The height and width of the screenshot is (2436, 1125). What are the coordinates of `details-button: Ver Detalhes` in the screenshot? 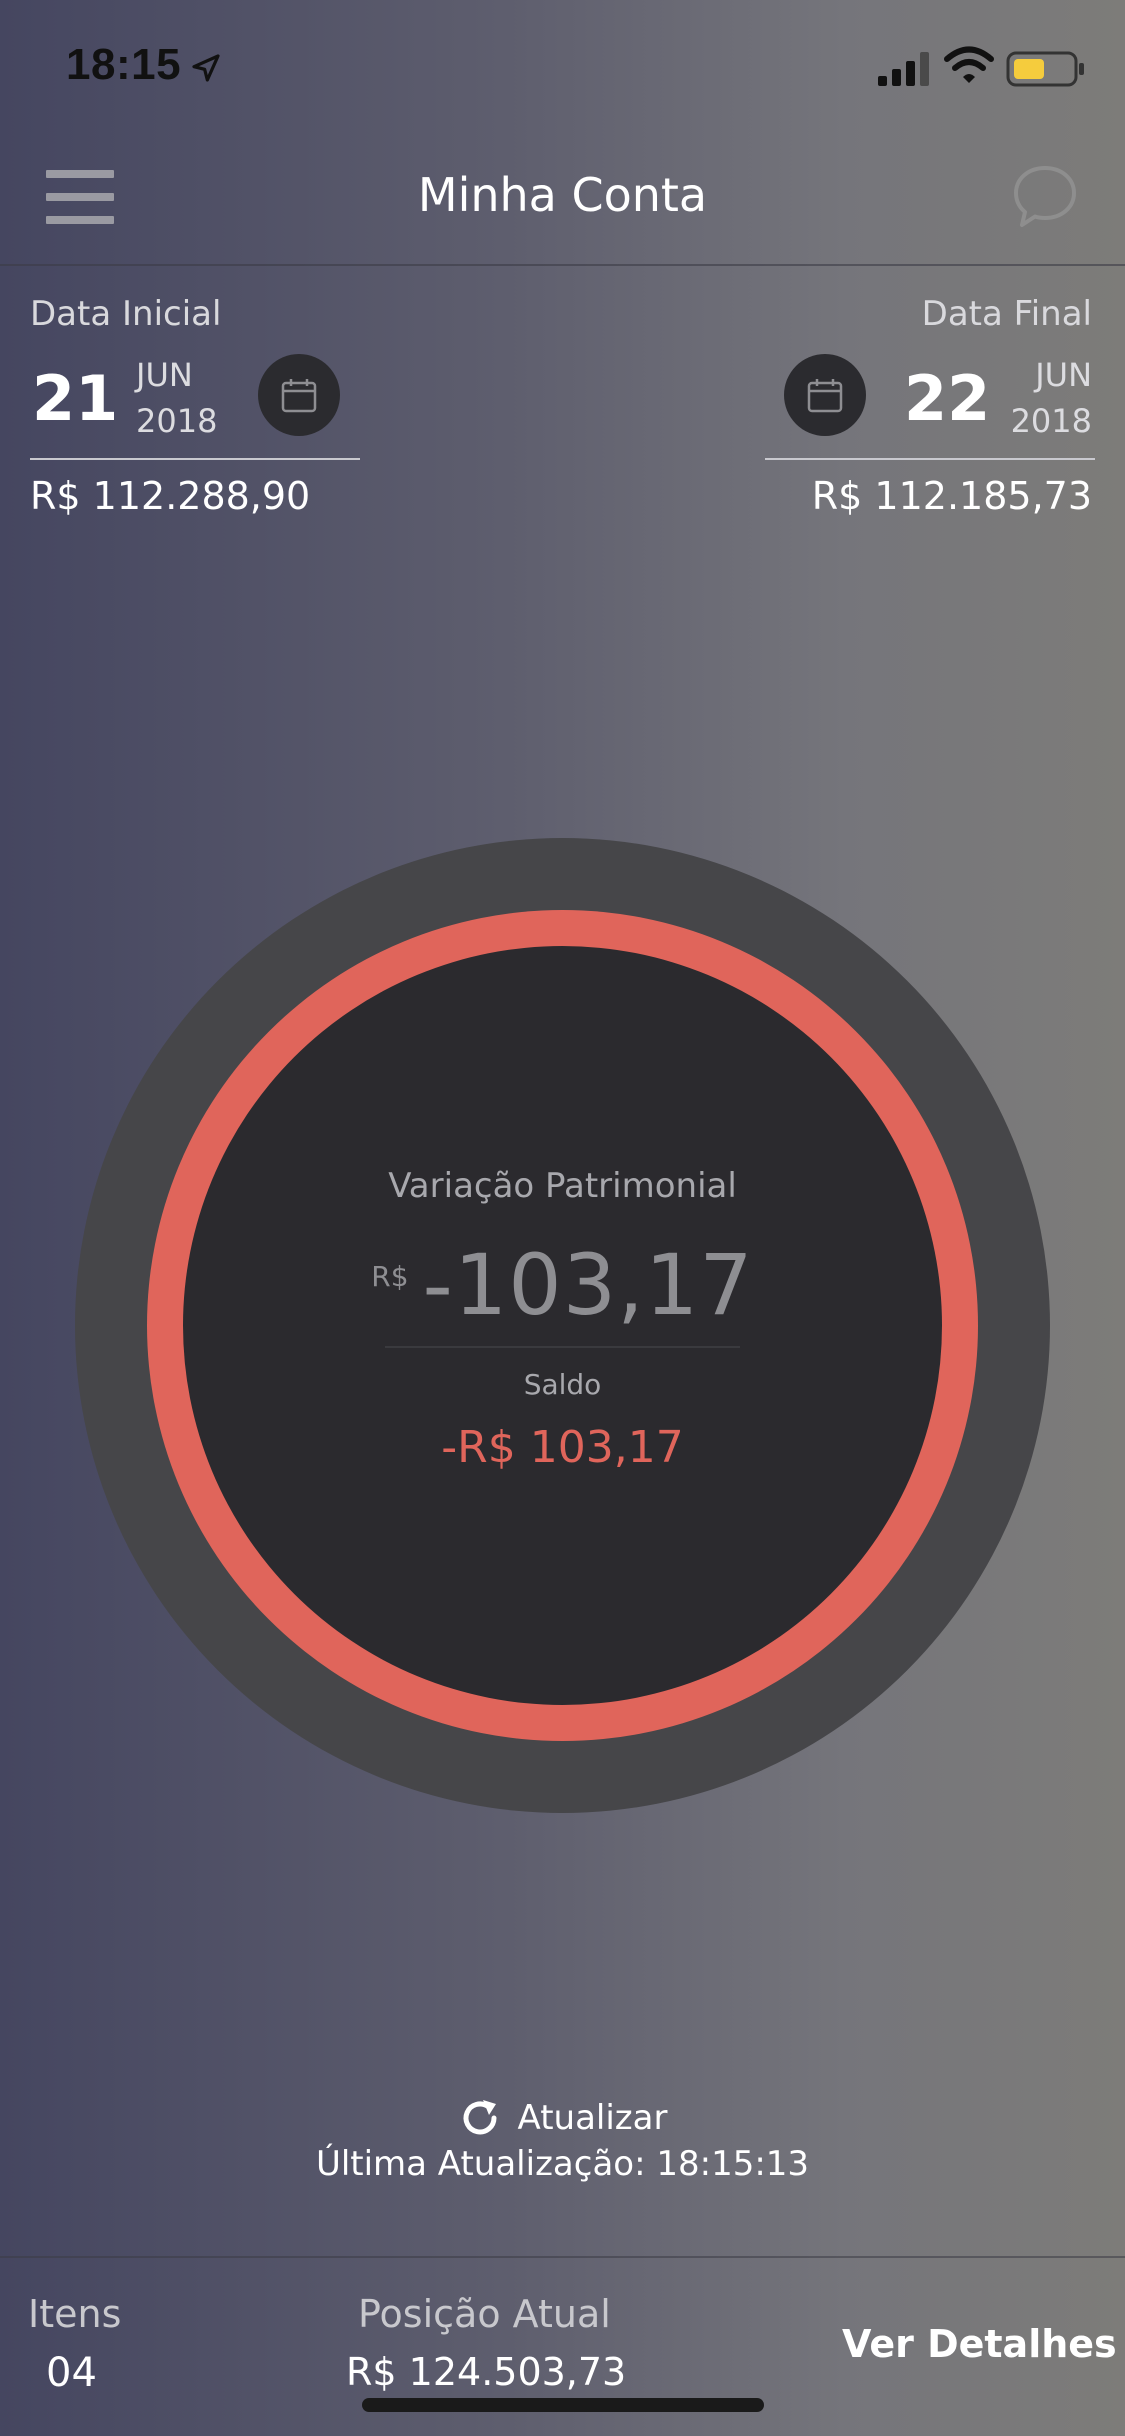 It's located at (979, 2344).